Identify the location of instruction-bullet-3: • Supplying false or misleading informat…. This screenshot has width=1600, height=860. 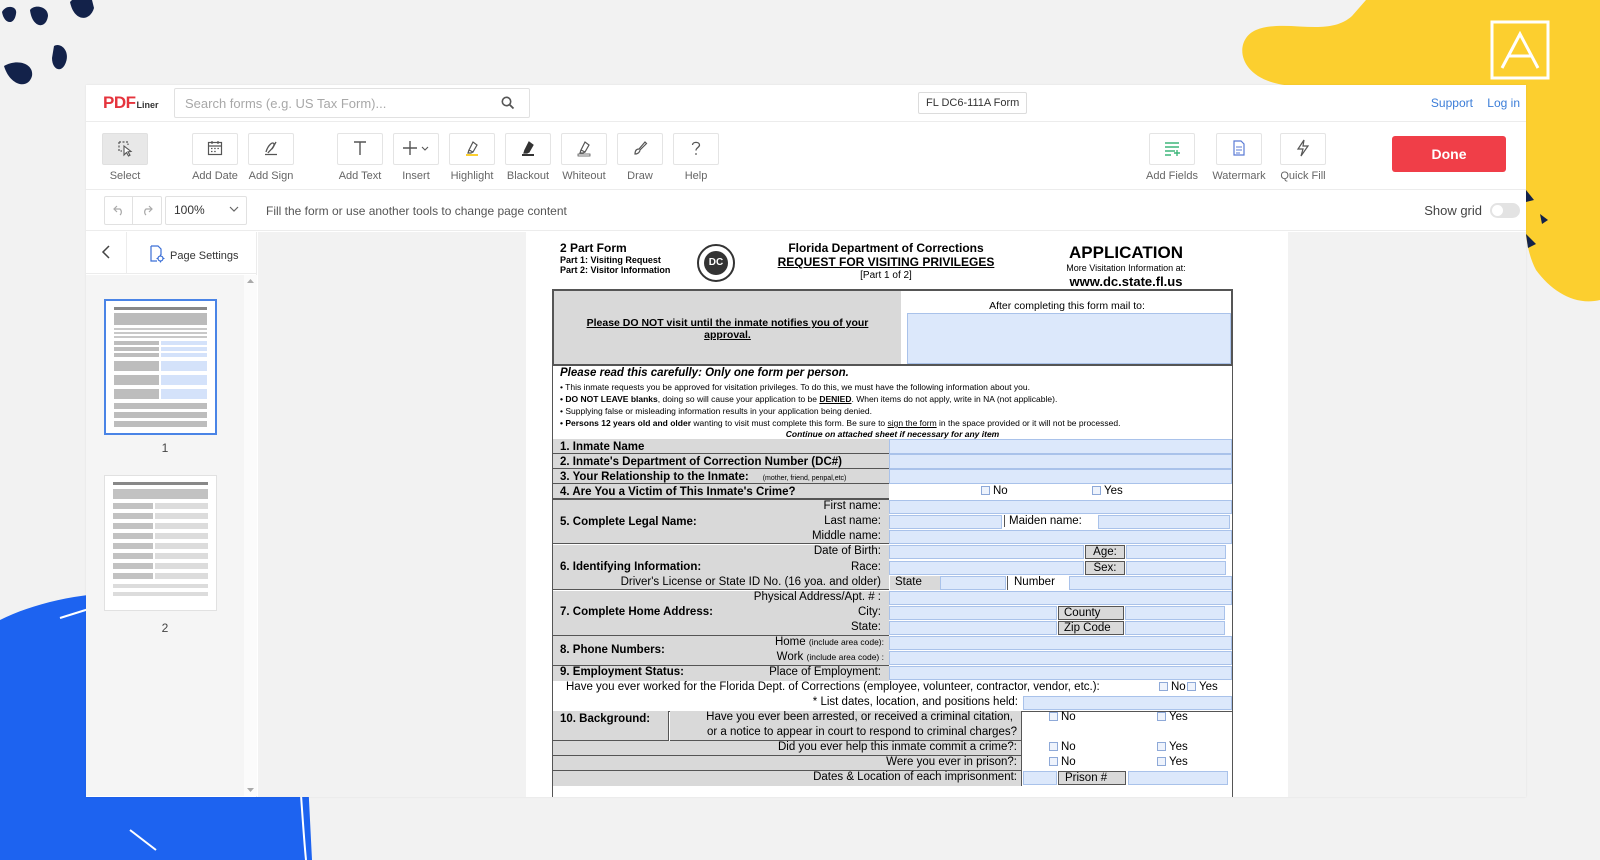
(716, 411).